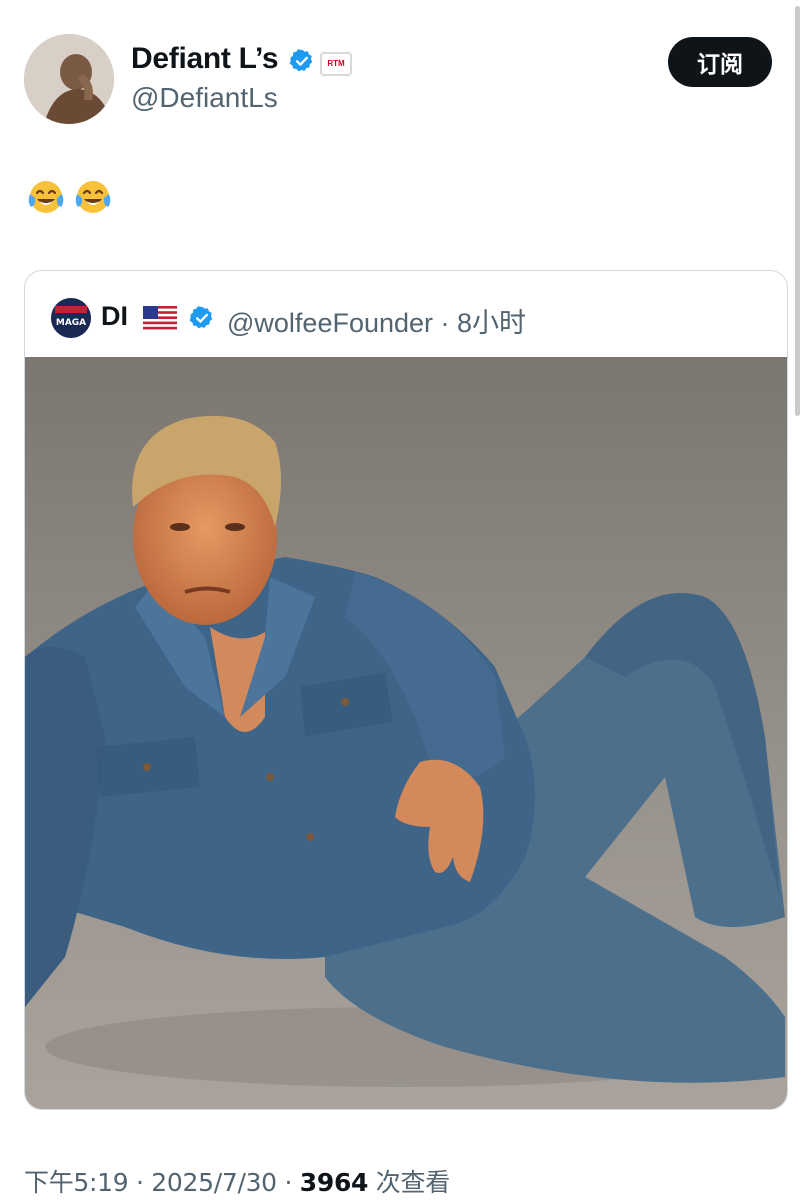 Image resolution: width=802 pixels, height=1200 pixels. What do you see at coordinates (205, 59) in the screenshot?
I see `author-display-name: Defiant L’s` at bounding box center [205, 59].